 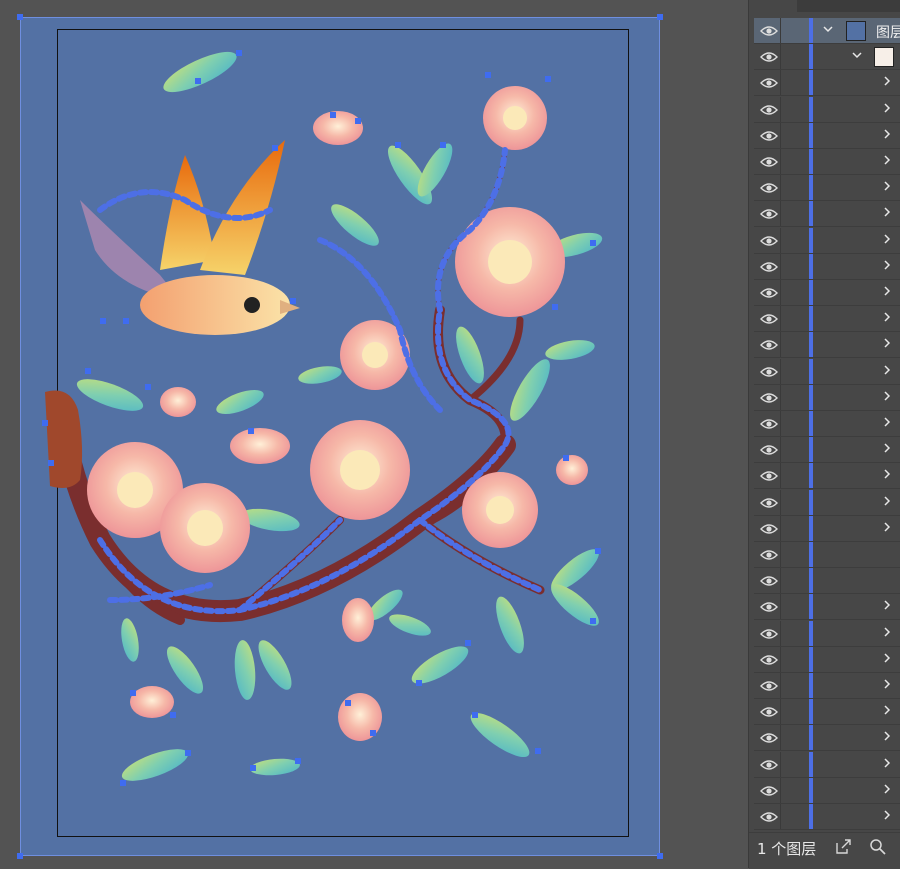 I want to click on chevron-down-icon, so click(x=857, y=57).